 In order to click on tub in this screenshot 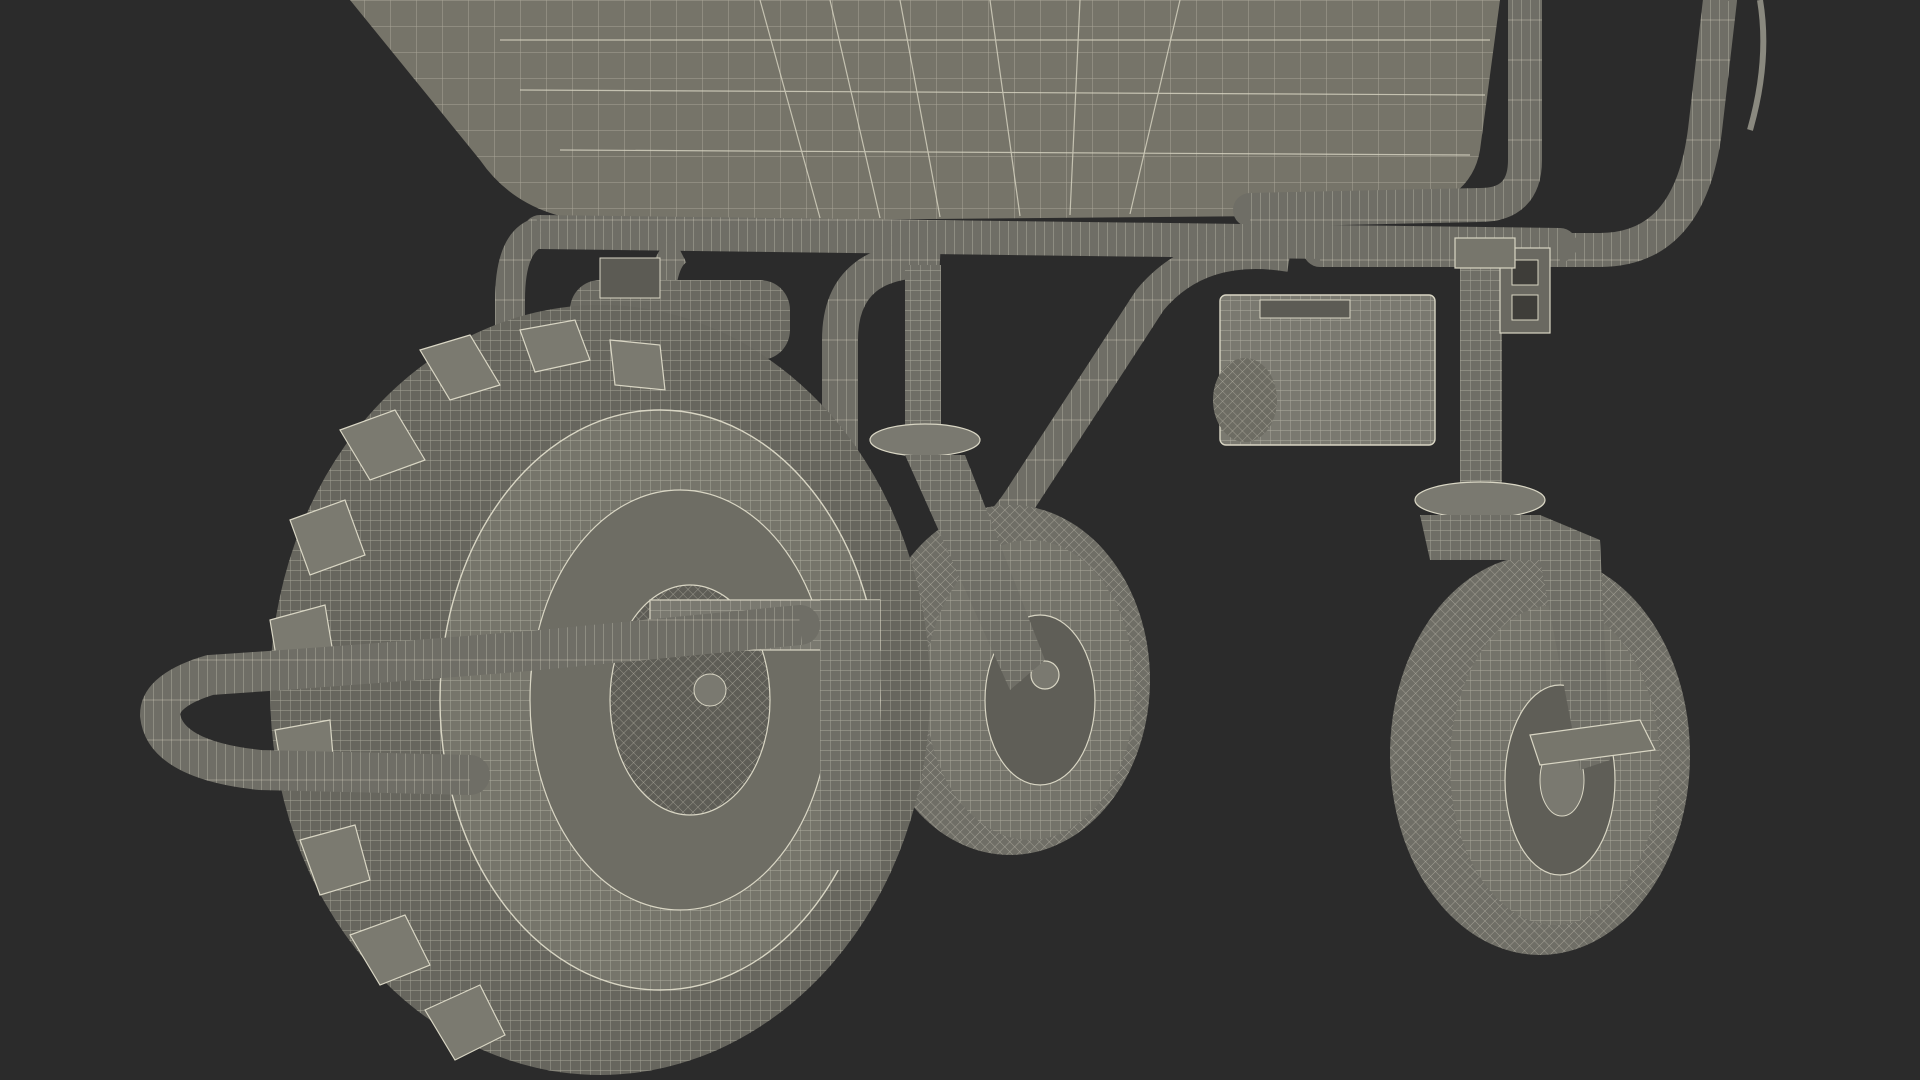, I will do `click(925, 111)`.